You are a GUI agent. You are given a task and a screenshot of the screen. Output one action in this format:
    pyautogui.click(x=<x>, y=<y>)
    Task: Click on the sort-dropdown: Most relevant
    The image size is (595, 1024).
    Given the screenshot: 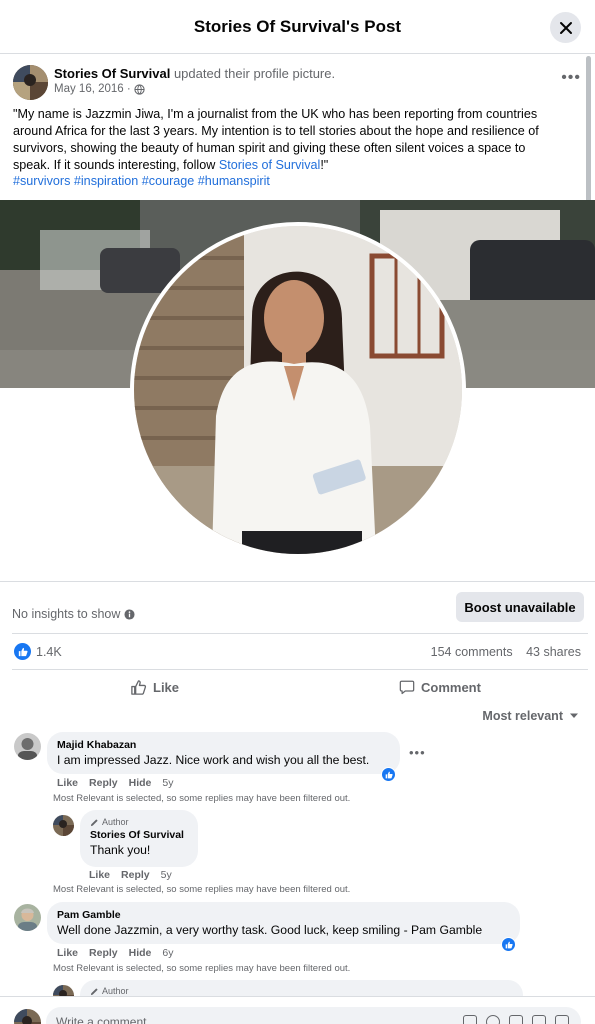 What is the action you would take?
    pyautogui.click(x=530, y=716)
    